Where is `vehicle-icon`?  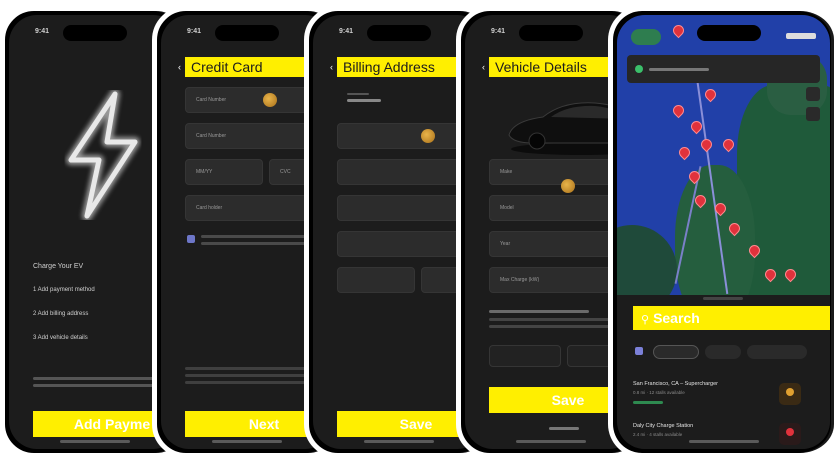 vehicle-icon is located at coordinates (568, 186).